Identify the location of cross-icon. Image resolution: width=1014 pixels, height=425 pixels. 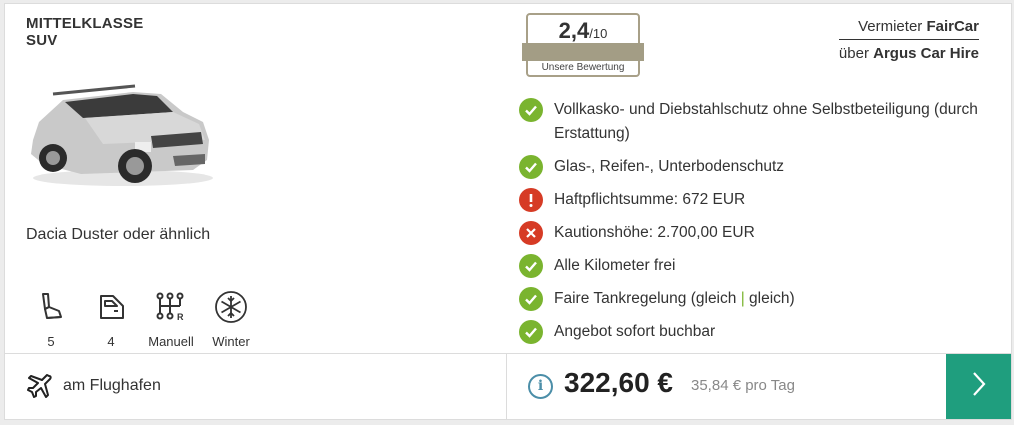
(531, 233).